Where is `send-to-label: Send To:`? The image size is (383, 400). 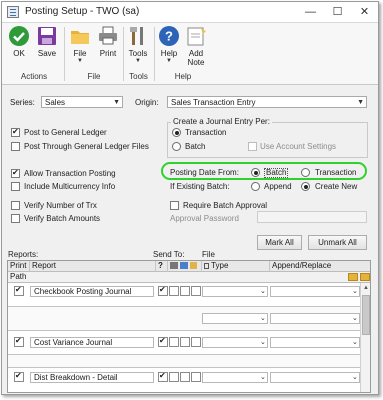 send-to-label: Send To: is located at coordinates (169, 254).